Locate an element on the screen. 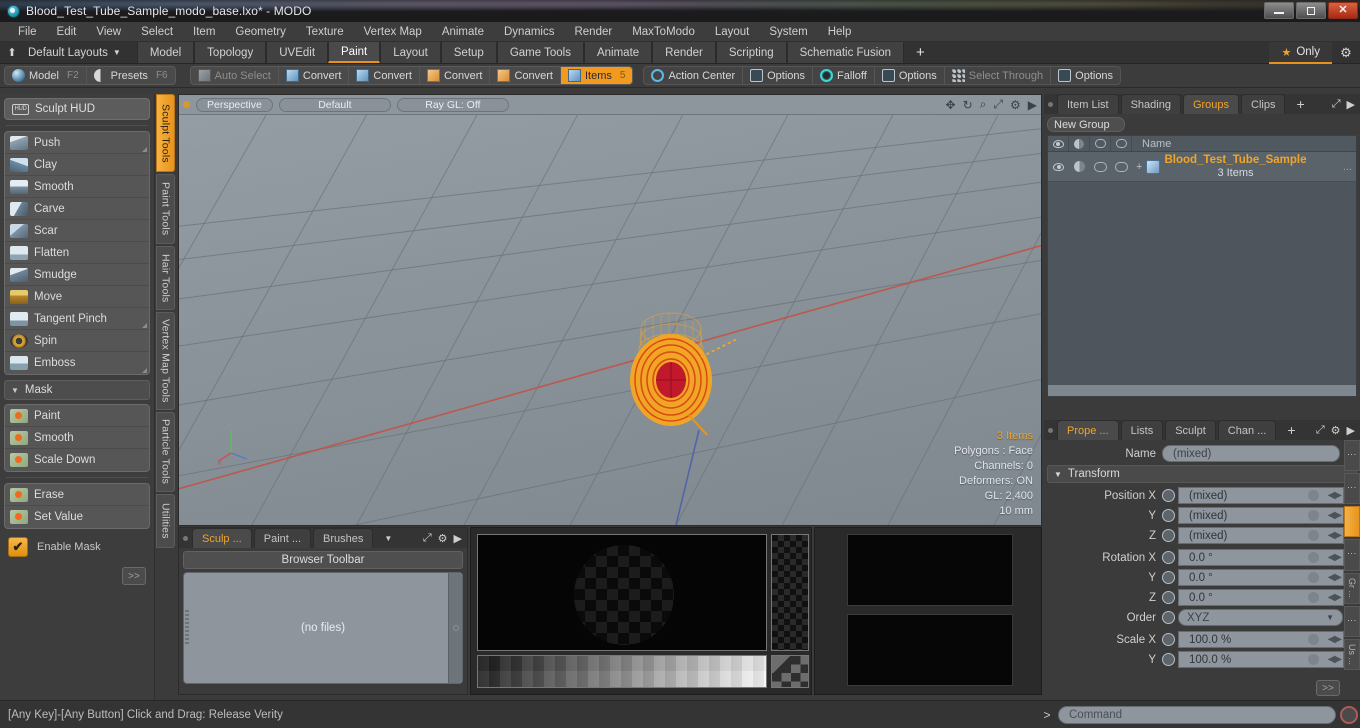  convert-edge-button: Convert is located at coordinates (384, 75).